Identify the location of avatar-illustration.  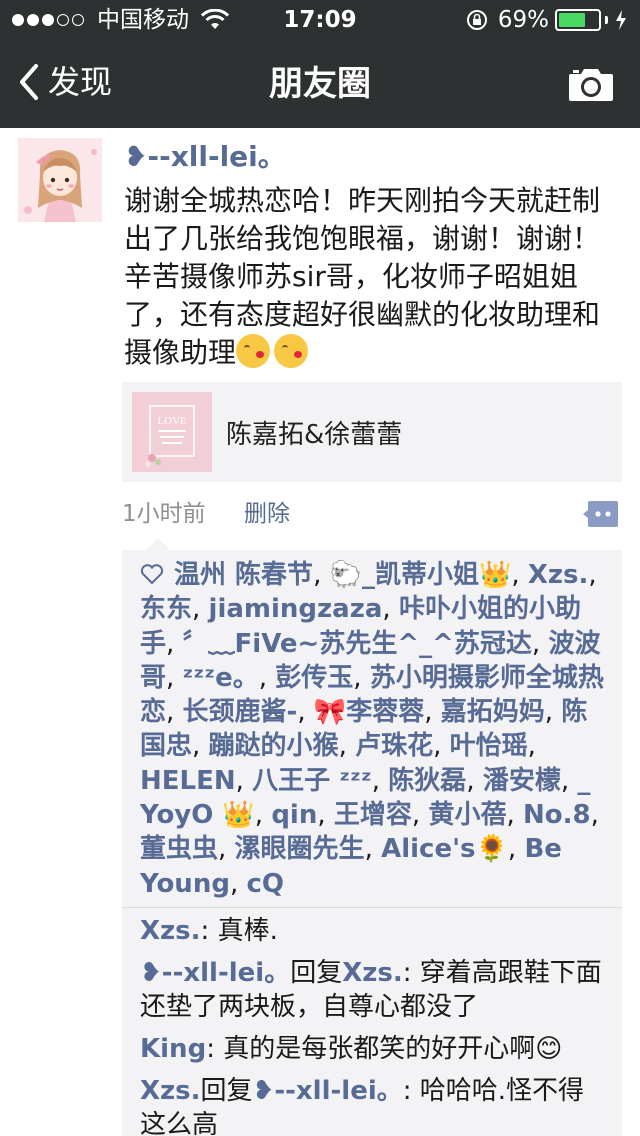
(60, 180).